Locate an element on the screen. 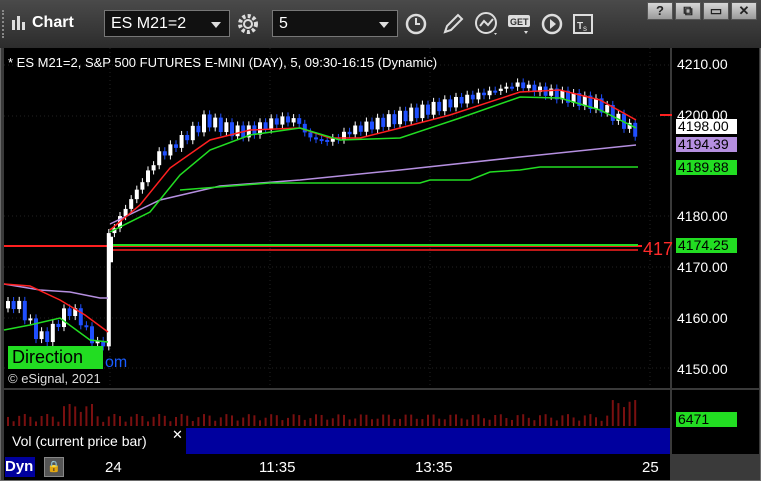 This screenshot has height=481, width=761. close-icon: ✕ is located at coordinates (177, 435).